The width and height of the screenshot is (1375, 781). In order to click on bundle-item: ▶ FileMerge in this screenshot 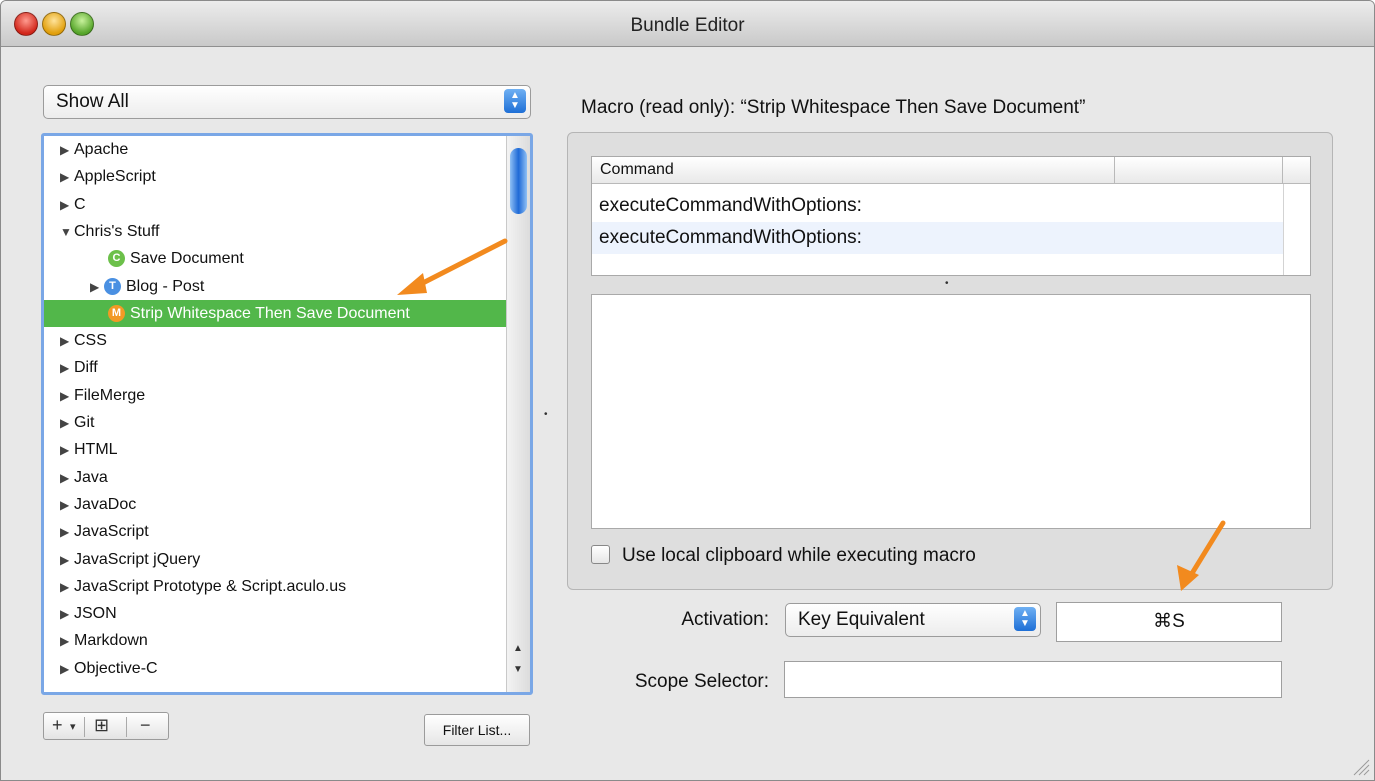, I will do `click(275, 395)`.